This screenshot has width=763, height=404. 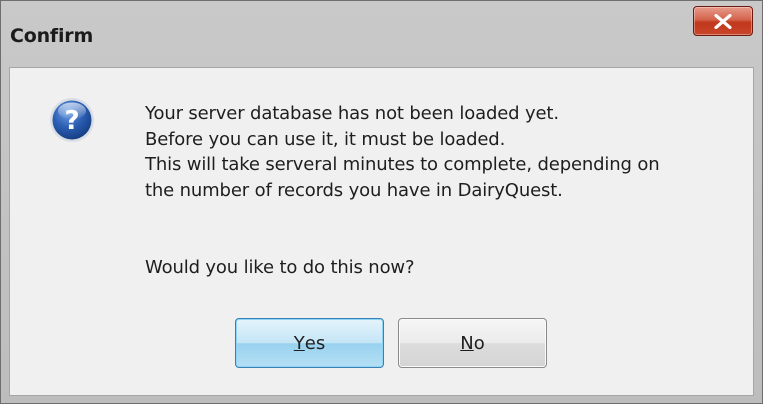 What do you see at coordinates (299, 343) in the screenshot?
I see `yes-button-accelerator: Y` at bounding box center [299, 343].